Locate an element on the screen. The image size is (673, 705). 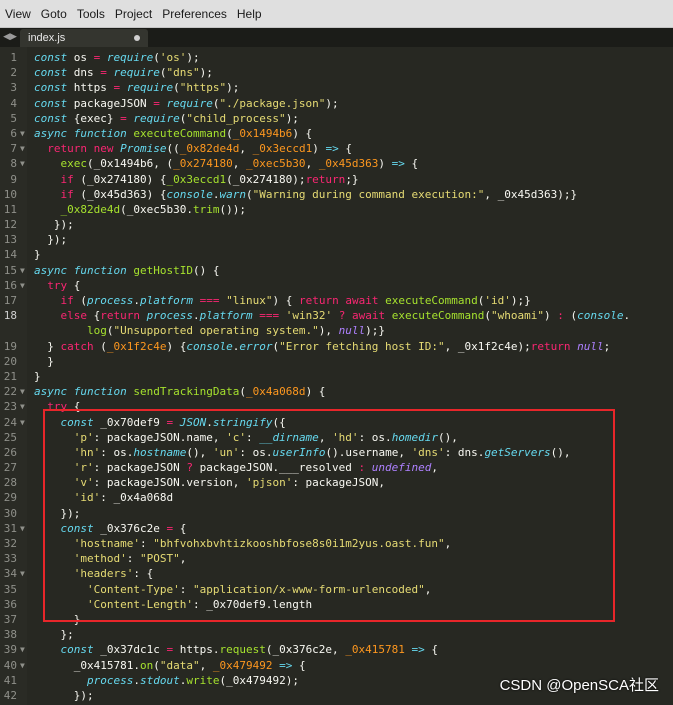
code-token: 'hd' is located at coordinates (345, 437).